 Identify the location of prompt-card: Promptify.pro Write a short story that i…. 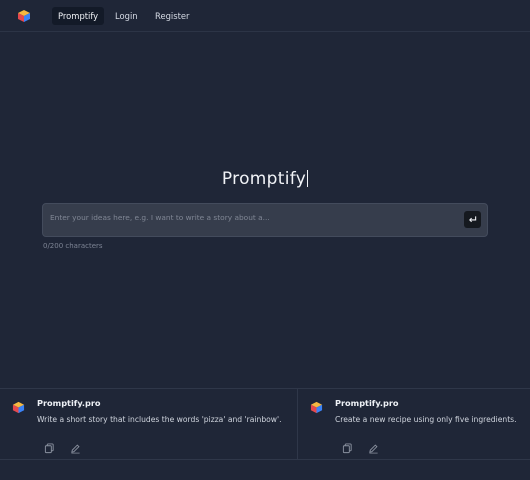
(149, 424).